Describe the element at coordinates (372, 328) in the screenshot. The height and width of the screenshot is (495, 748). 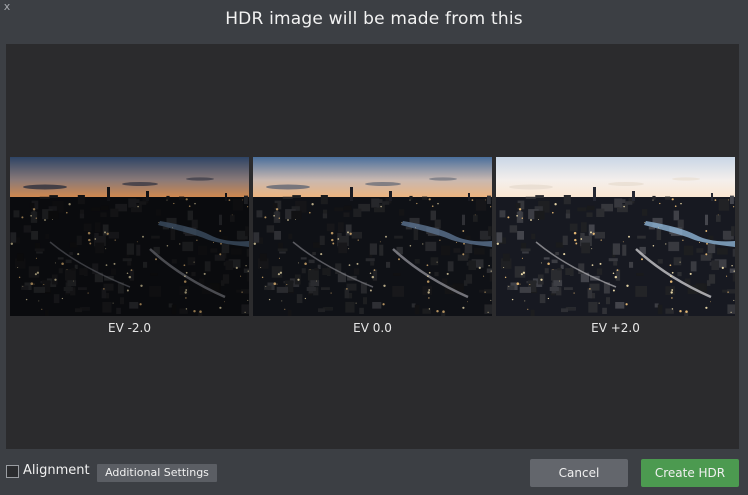
I see `ev-label-2: EV 0.0` at that location.